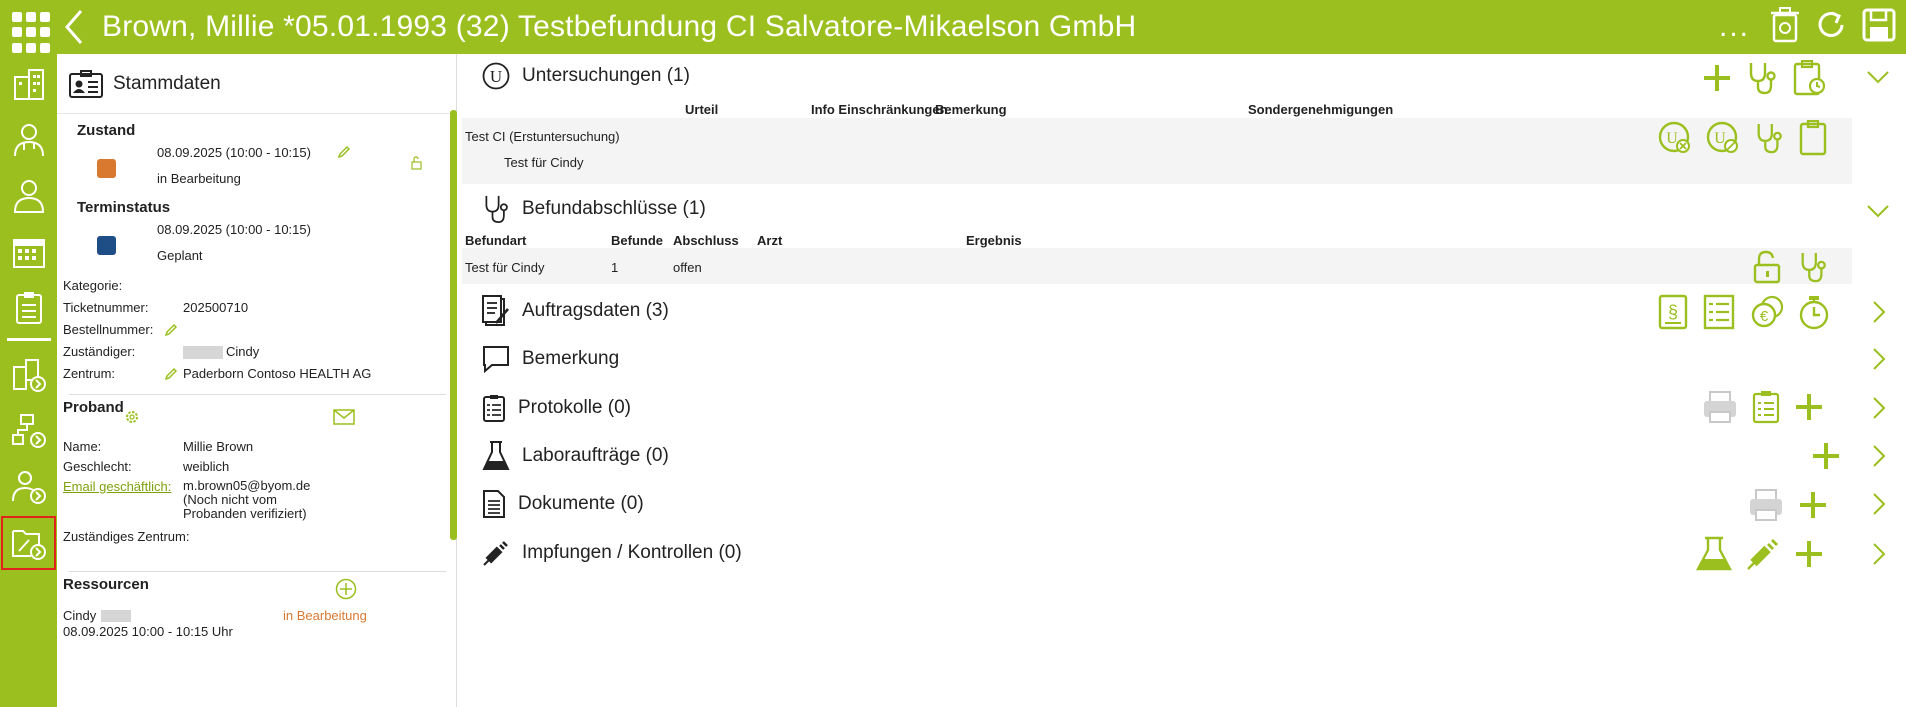 The height and width of the screenshot is (707, 1906). Describe the element at coordinates (1714, 554) in the screenshot. I see `flask-icon` at that location.